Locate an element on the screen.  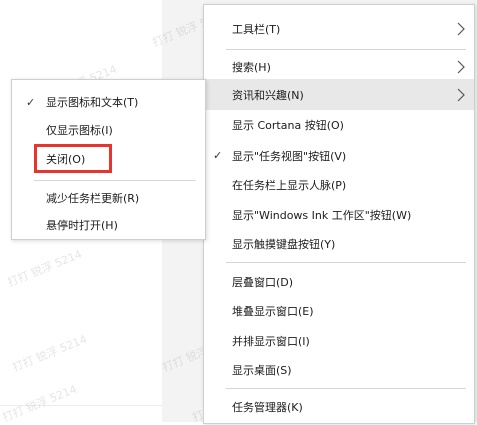
menu-item-stack-windows: 堆叠显示窗口(E) is located at coordinates (339, 310).